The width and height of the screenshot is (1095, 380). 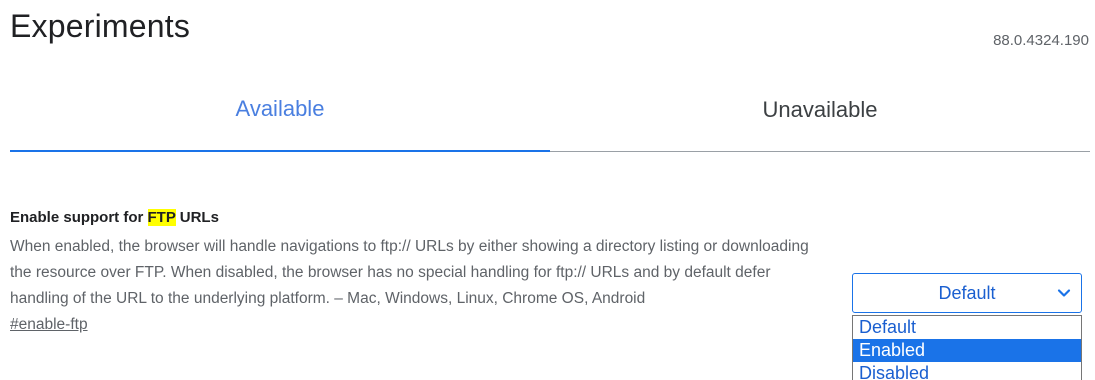 I want to click on experiment-title-prefix: Enable support for, so click(x=79, y=217).